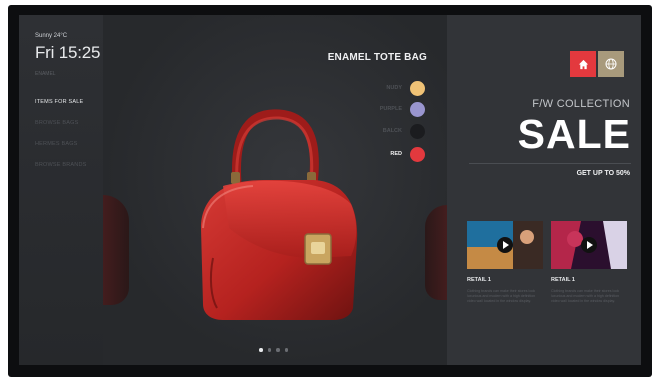 This screenshot has width=660, height=382. Describe the element at coordinates (603, 173) in the screenshot. I see `offer-text: GET UP TO 50%` at that location.